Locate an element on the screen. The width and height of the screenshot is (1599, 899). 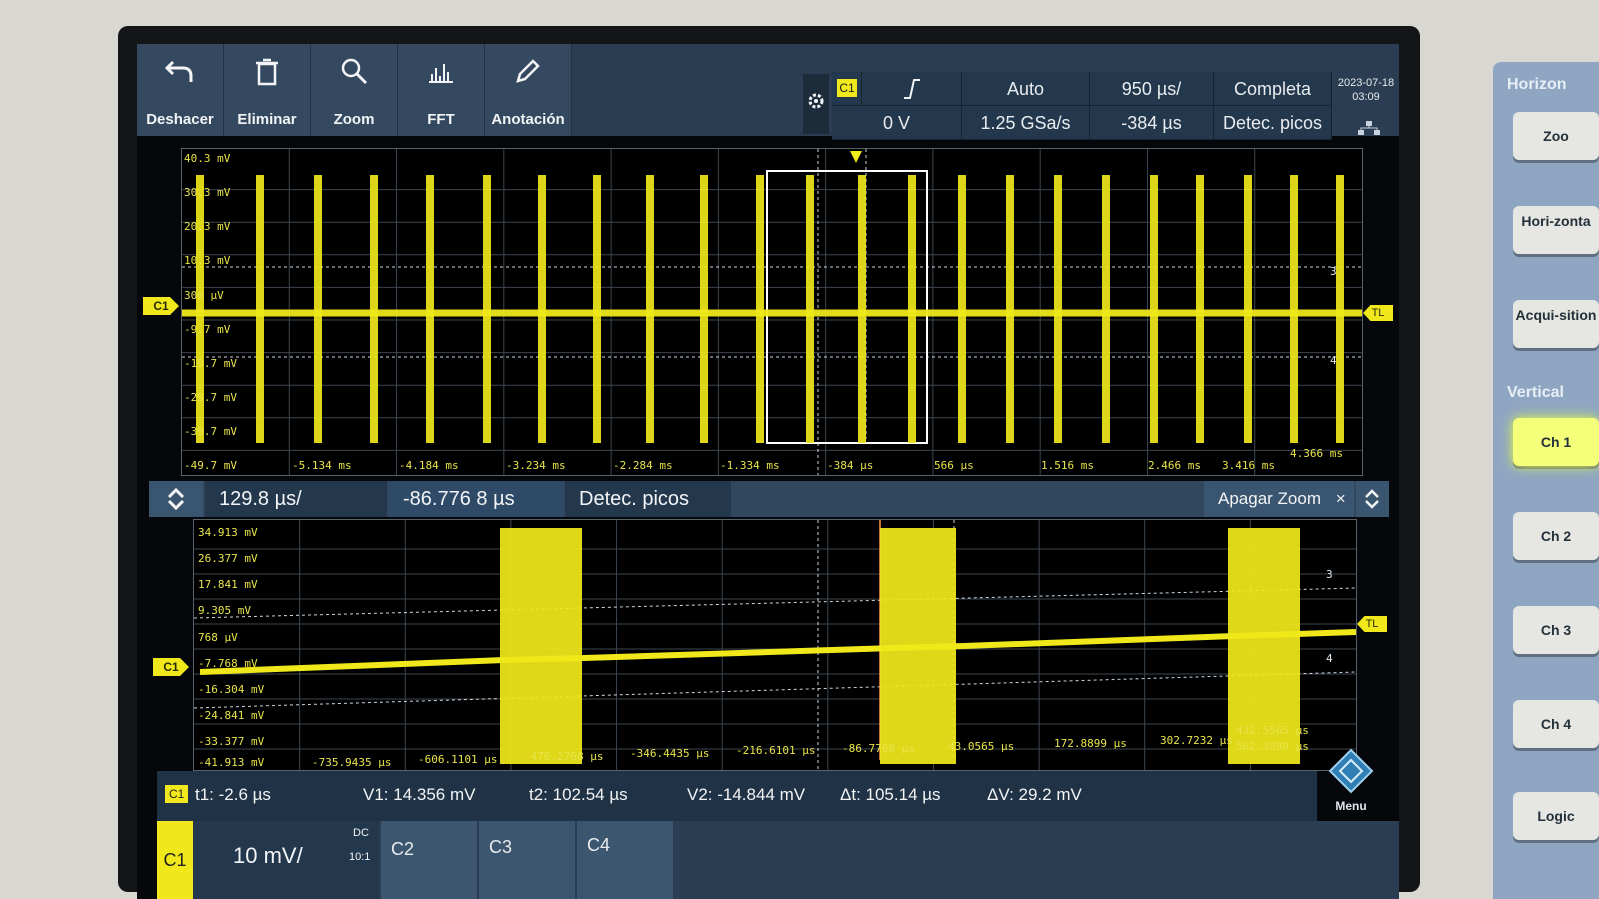
trigger-slope is located at coordinates (912, 89).